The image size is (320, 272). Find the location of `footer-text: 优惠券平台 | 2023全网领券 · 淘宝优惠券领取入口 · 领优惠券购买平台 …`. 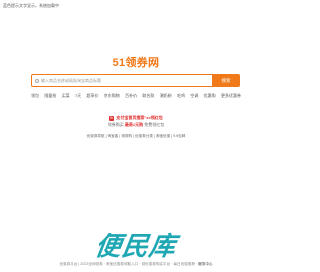

footer-text: 优惠券平台 | 2023全网领券 · 淘宝优惠券领取入口 · 领优惠券购买平台 … is located at coordinates (129, 264).